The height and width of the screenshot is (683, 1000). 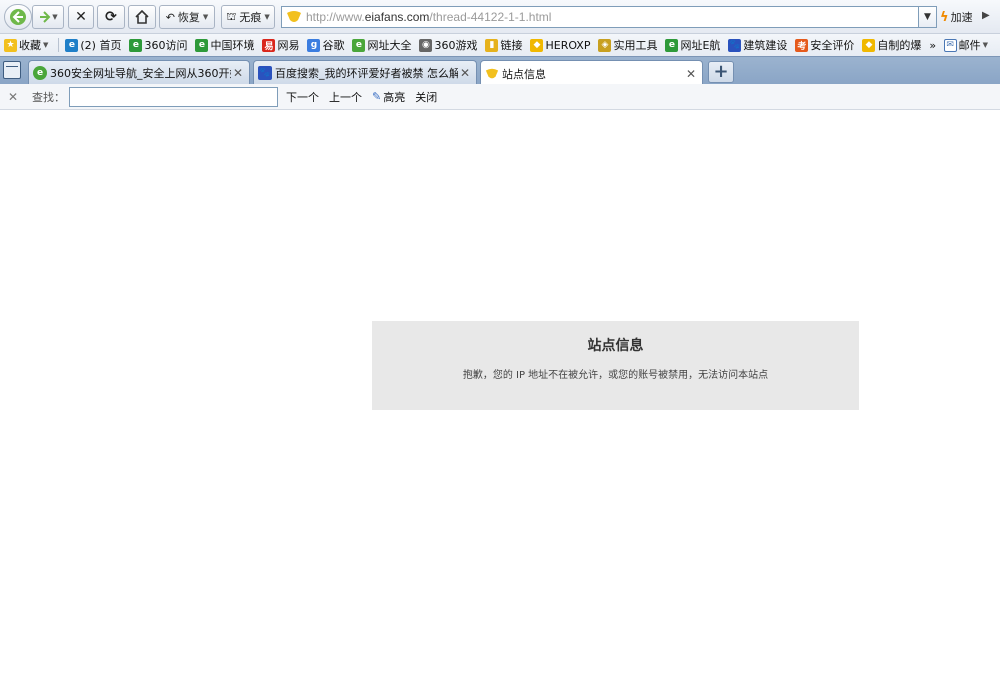 I want to click on no-trace-button: ⛫ 无痕 ▼, so click(x=248, y=17).